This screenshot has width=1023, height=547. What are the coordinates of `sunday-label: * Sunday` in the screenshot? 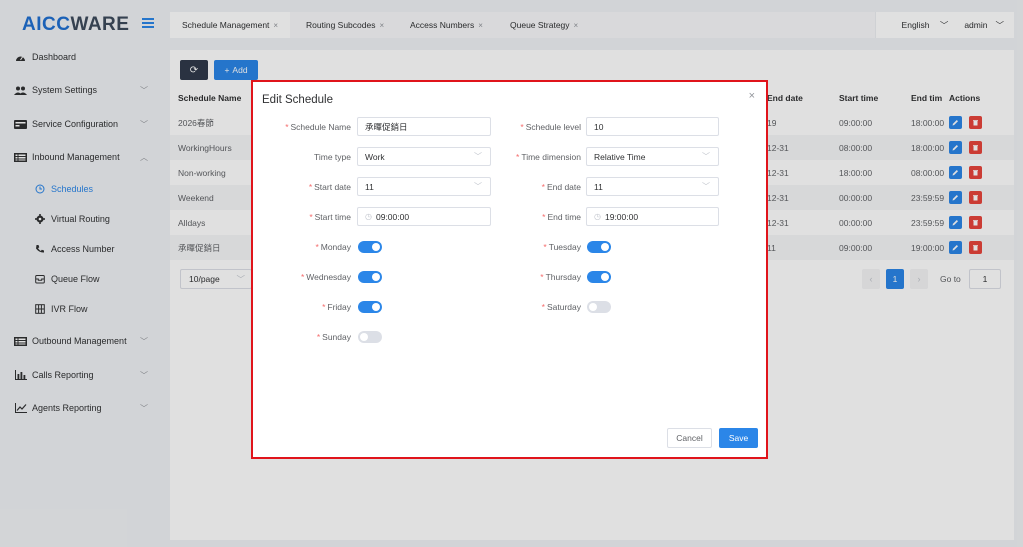 It's located at (333, 337).